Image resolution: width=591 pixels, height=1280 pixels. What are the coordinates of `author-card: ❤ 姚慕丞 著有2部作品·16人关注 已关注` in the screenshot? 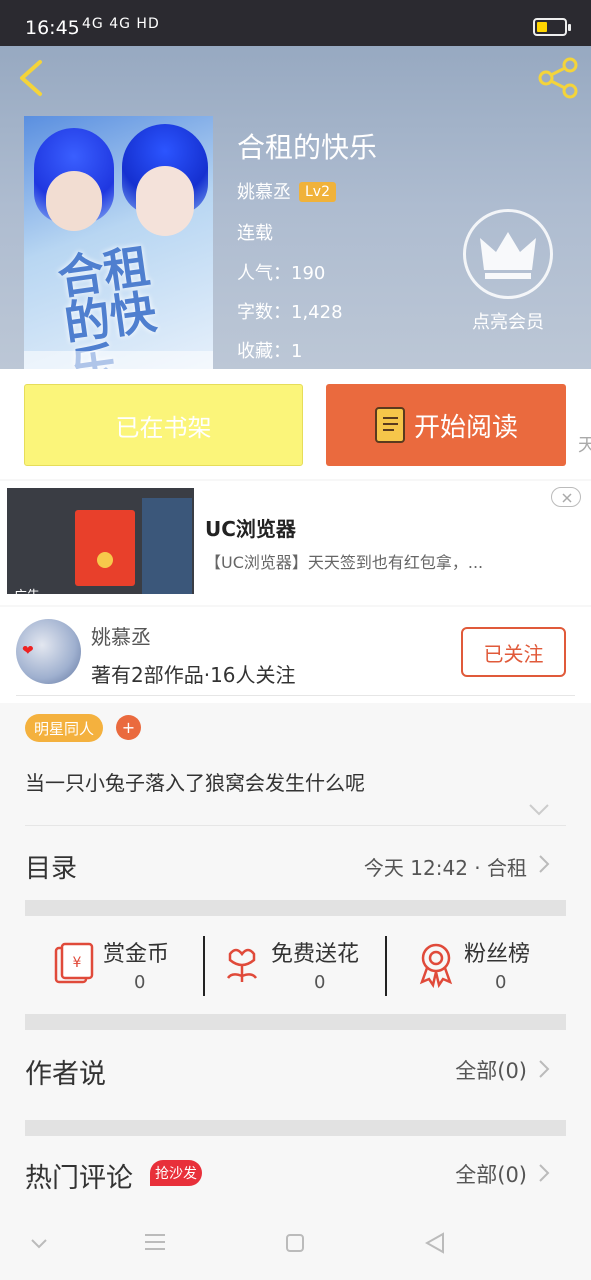 It's located at (295, 655).